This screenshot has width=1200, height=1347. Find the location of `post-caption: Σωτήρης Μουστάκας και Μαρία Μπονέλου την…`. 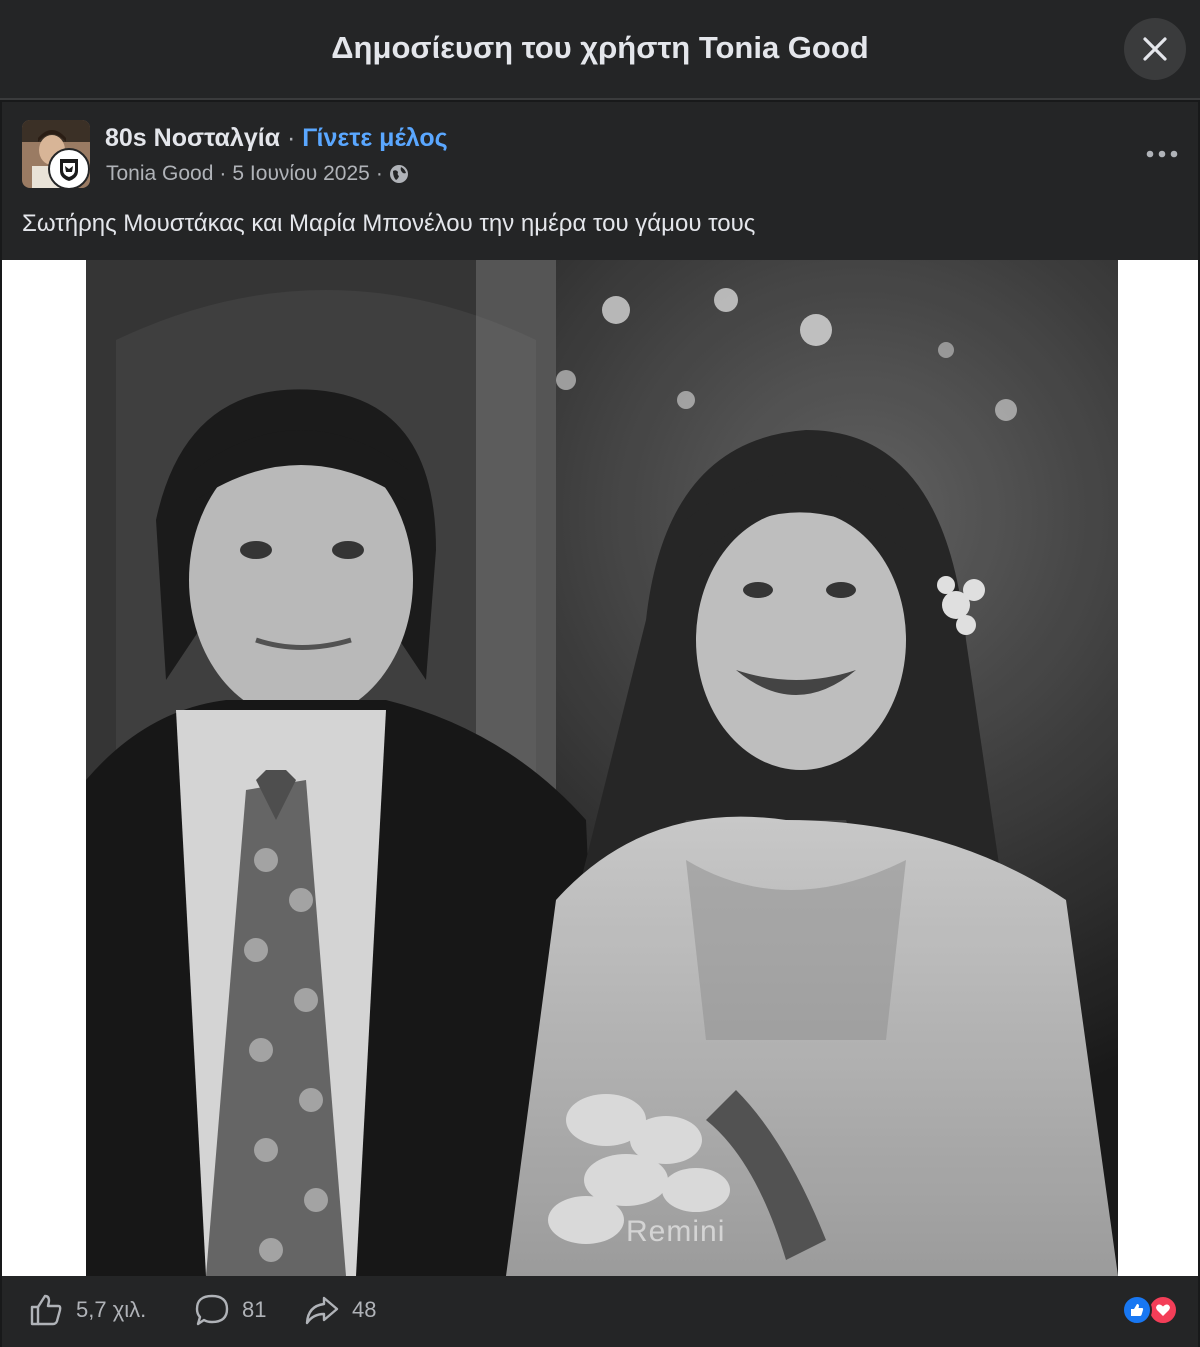

post-caption: Σωτήρης Μουστάκας και Μαρία Μπονέλου την… is located at coordinates (389, 223).